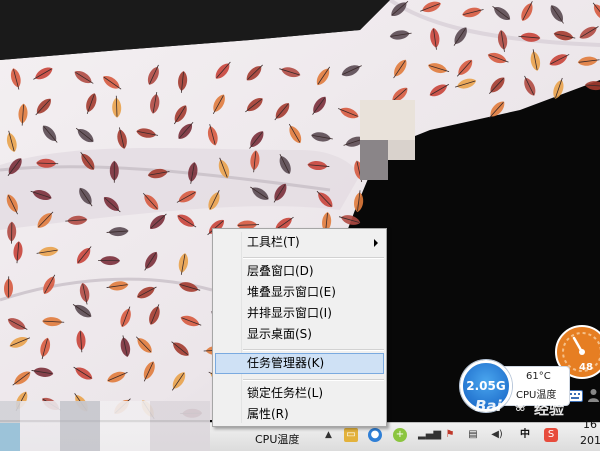  What do you see at coordinates (285, 393) in the screenshot?
I see `menu-item-label: 锁定任务栏(L)` at bounding box center [285, 393].